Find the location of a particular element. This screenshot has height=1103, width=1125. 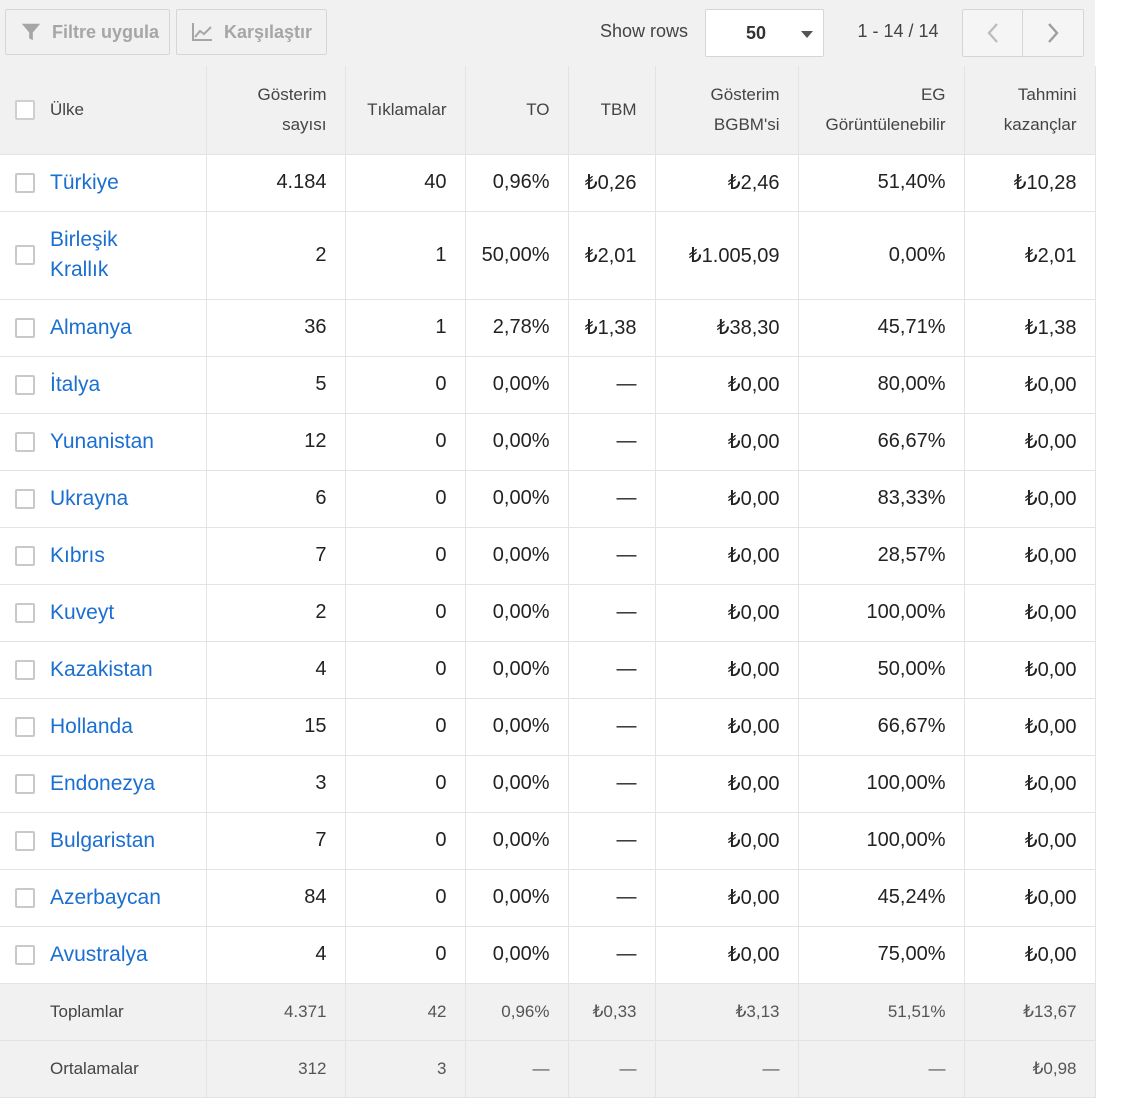

country-link: İtalya is located at coordinates (75, 384).